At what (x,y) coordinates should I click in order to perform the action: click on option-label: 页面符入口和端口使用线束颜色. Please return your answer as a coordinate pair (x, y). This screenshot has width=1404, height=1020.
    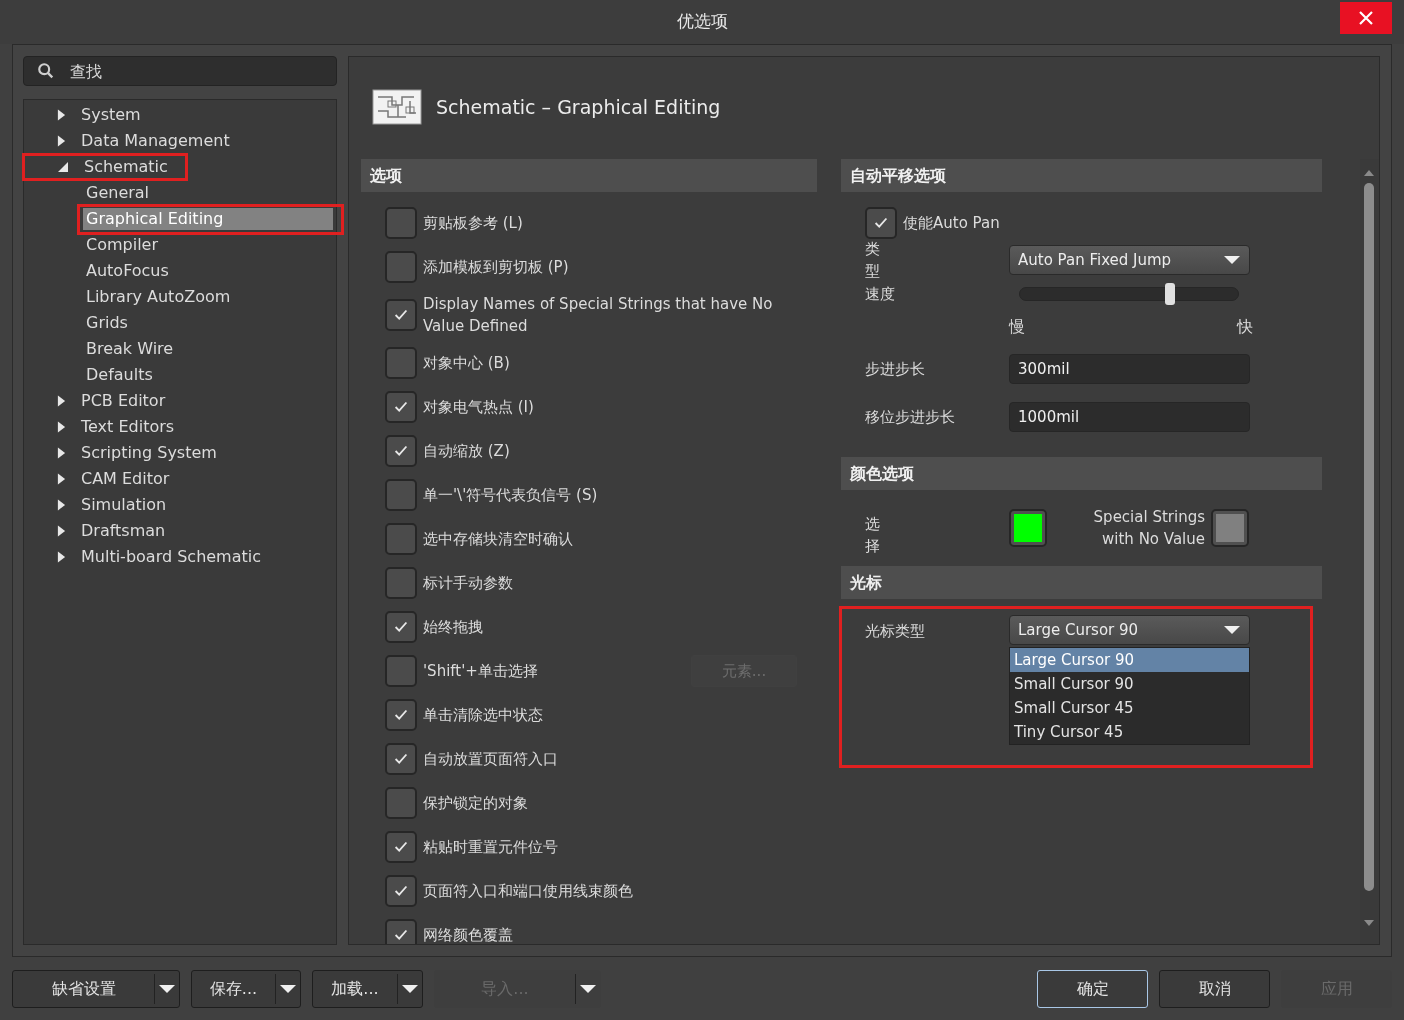
    Looking at the image, I should click on (528, 891).